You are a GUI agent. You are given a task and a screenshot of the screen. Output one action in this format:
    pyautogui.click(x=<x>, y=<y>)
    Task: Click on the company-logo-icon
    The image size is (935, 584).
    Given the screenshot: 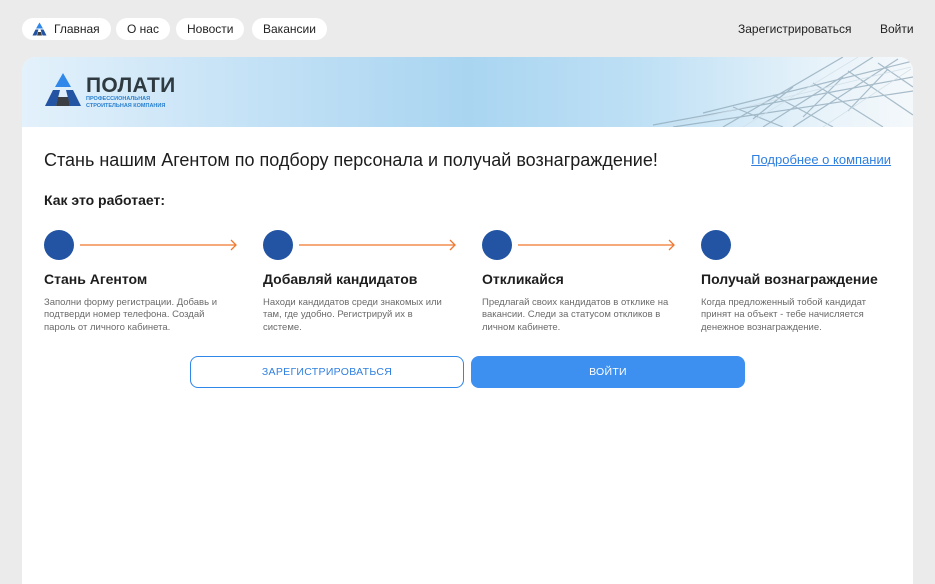 What is the action you would take?
    pyautogui.click(x=39, y=29)
    